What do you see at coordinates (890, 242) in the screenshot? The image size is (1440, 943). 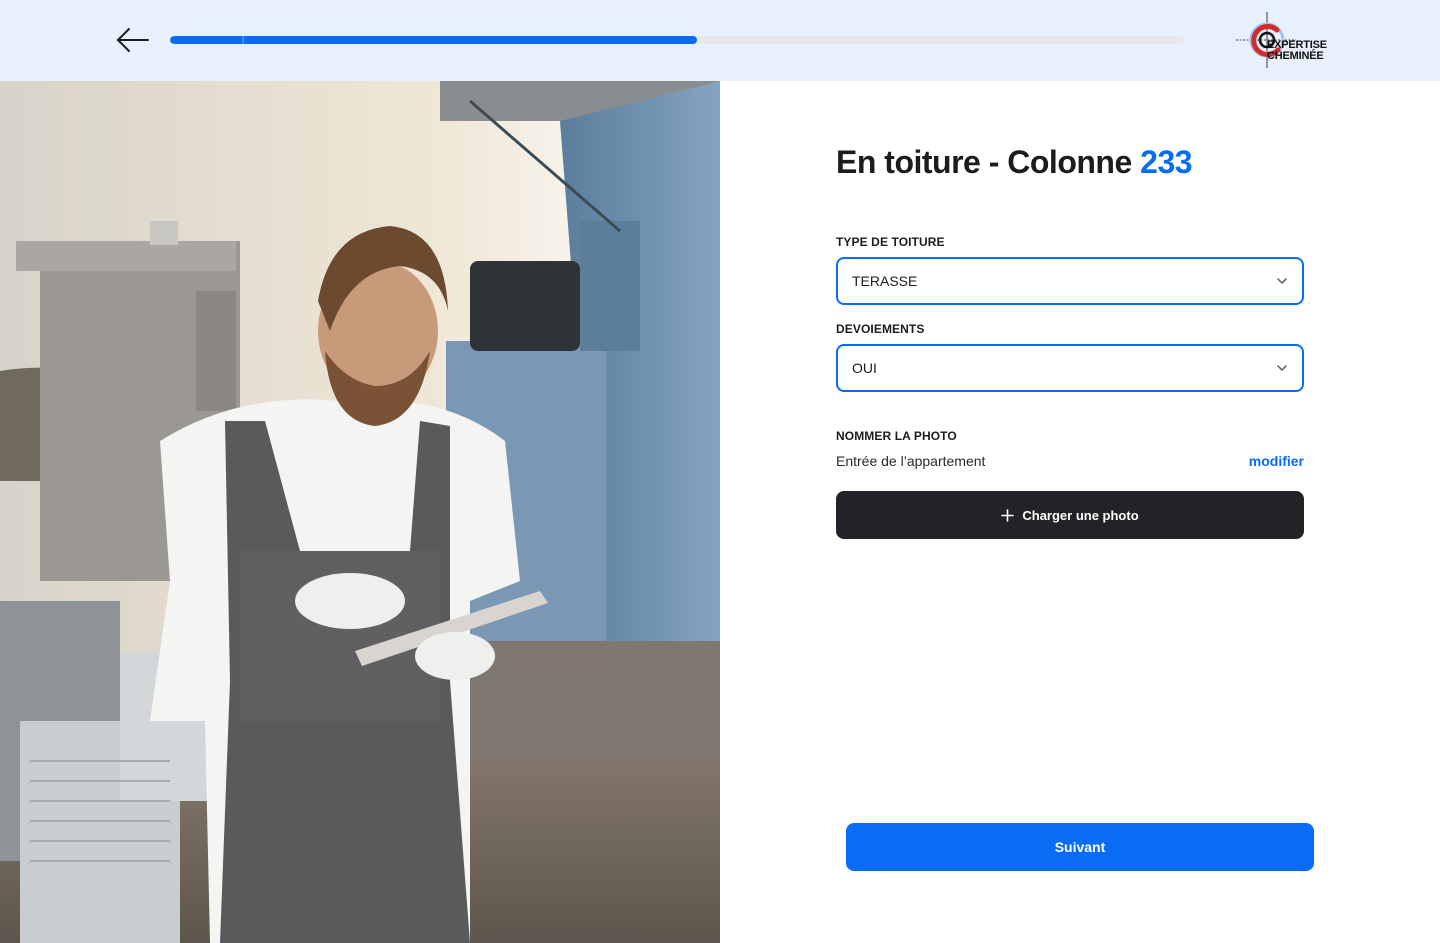 I see `roof-type-label: TYPE DE TOITURE` at bounding box center [890, 242].